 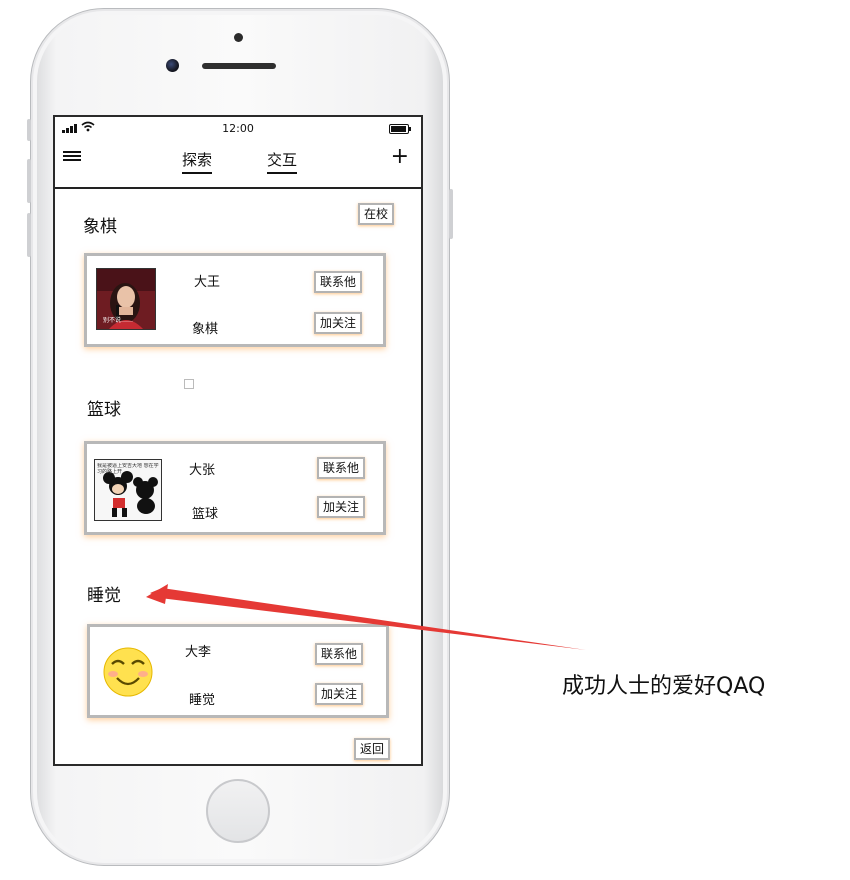 What do you see at coordinates (72, 158) in the screenshot?
I see `menu-list-icon` at bounding box center [72, 158].